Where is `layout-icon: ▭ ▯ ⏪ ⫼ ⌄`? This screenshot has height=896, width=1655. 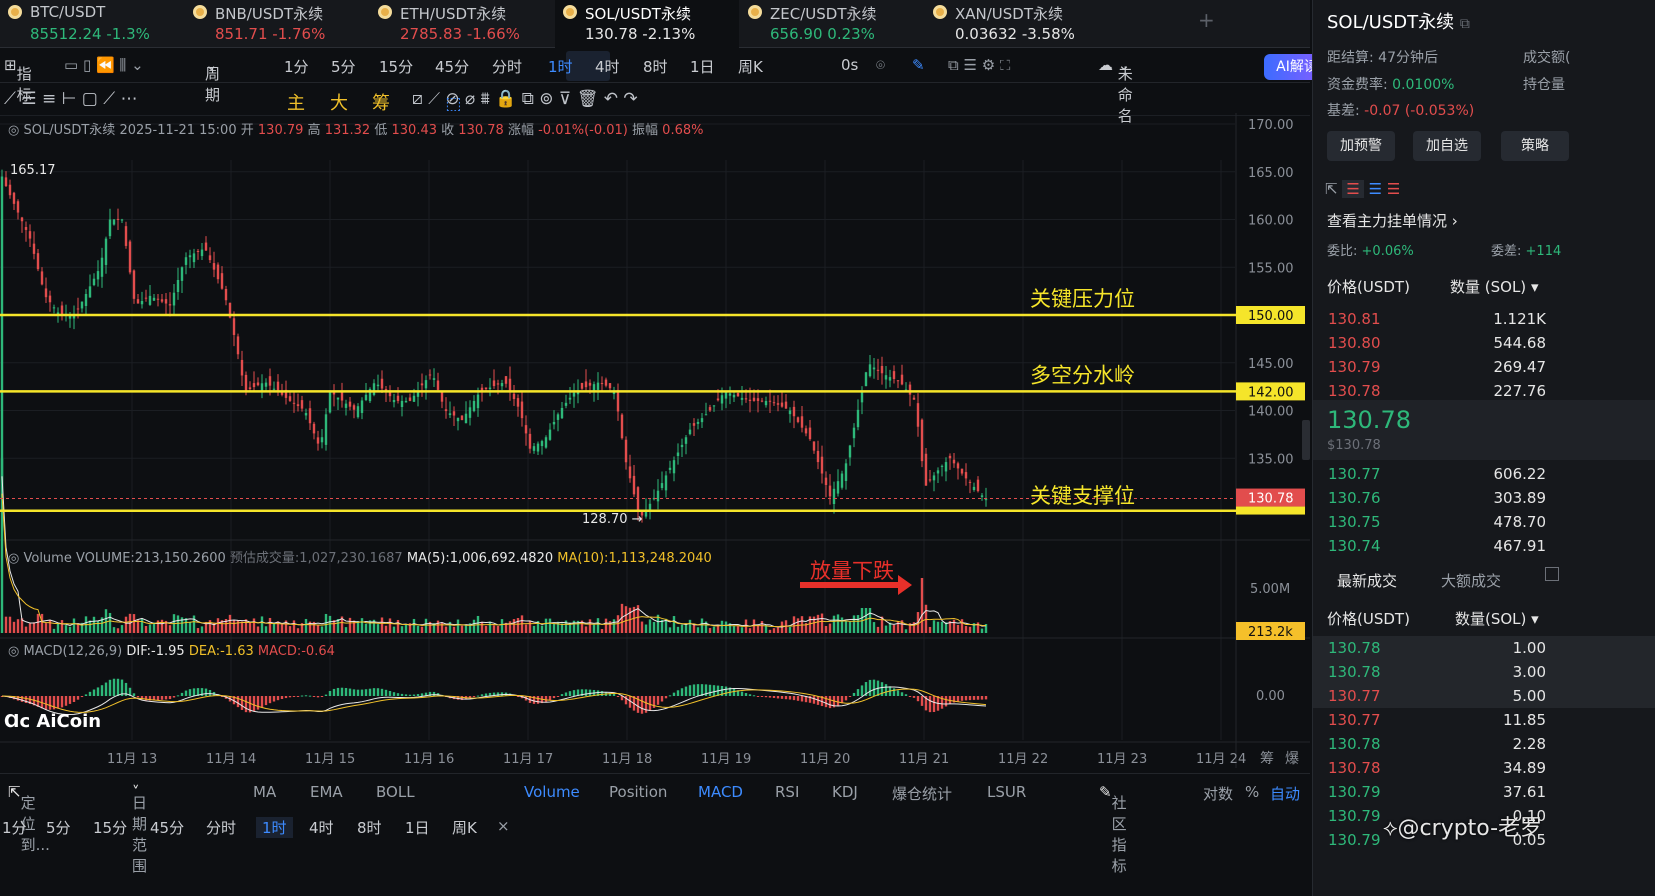 layout-icon: ▭ ▯ ⏪ ⫼ ⌄ is located at coordinates (104, 65).